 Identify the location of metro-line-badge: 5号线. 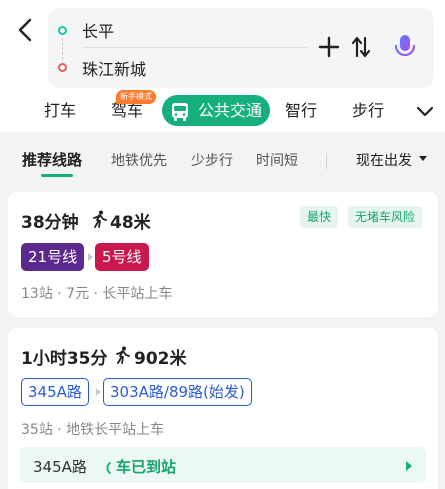
(122, 257).